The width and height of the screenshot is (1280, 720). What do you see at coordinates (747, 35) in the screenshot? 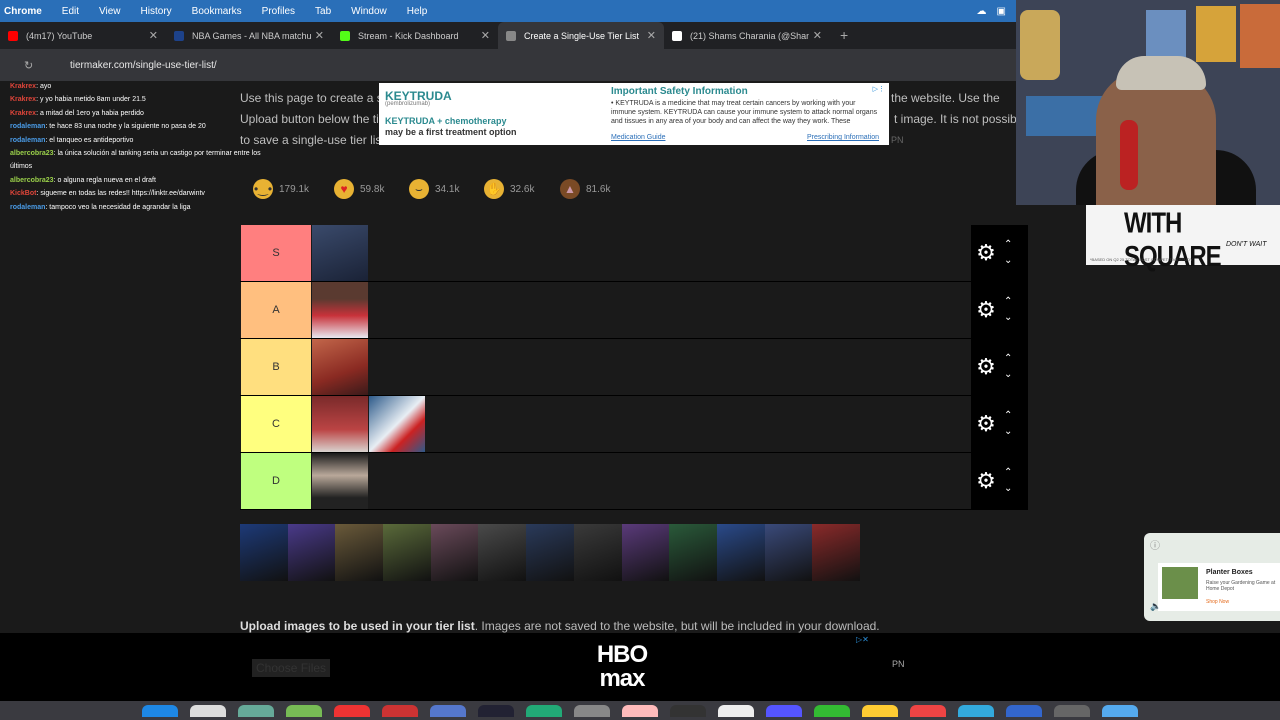
I see `tab-x-shams: (21) Shams Charania (@Shams) ✕` at bounding box center [747, 35].